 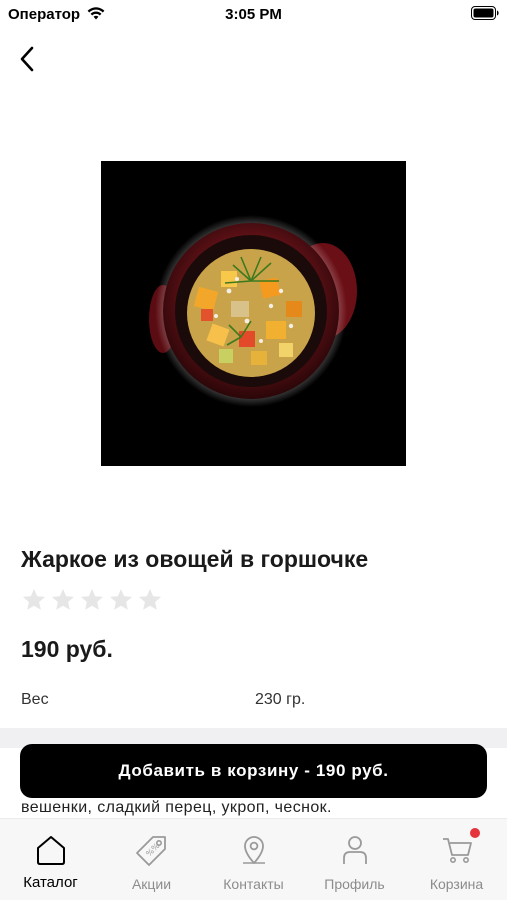 I want to click on product-title: Жаркое из овощей в горшочке, so click(x=195, y=559).